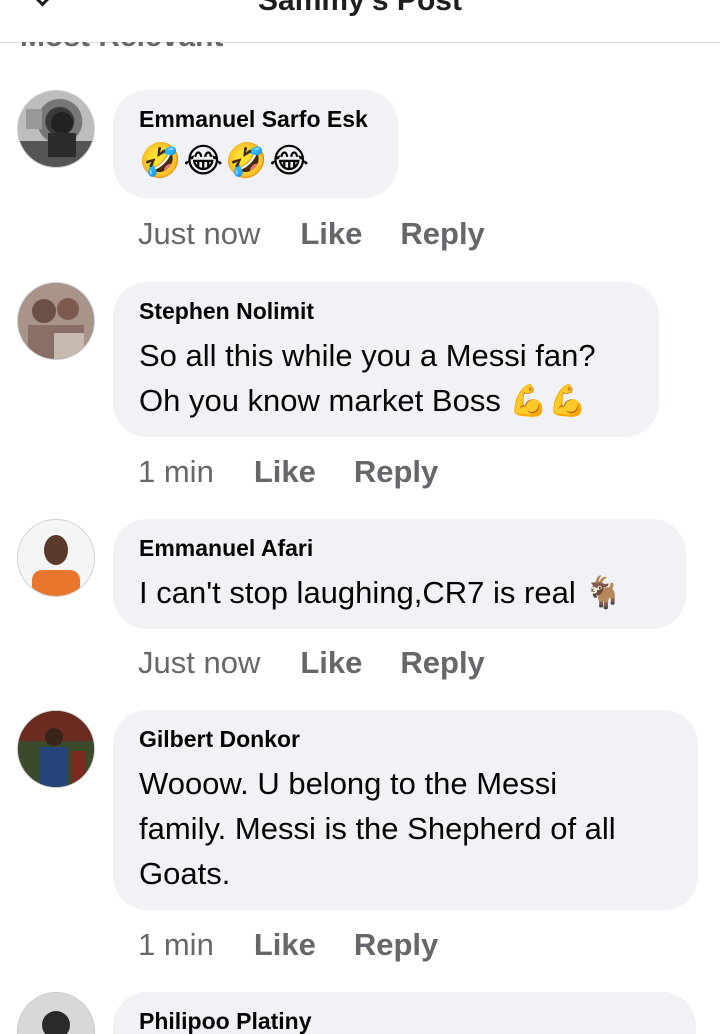  Describe the element at coordinates (367, 355) in the screenshot. I see `comment-text-line: So all this while you a Messi fan?` at that location.